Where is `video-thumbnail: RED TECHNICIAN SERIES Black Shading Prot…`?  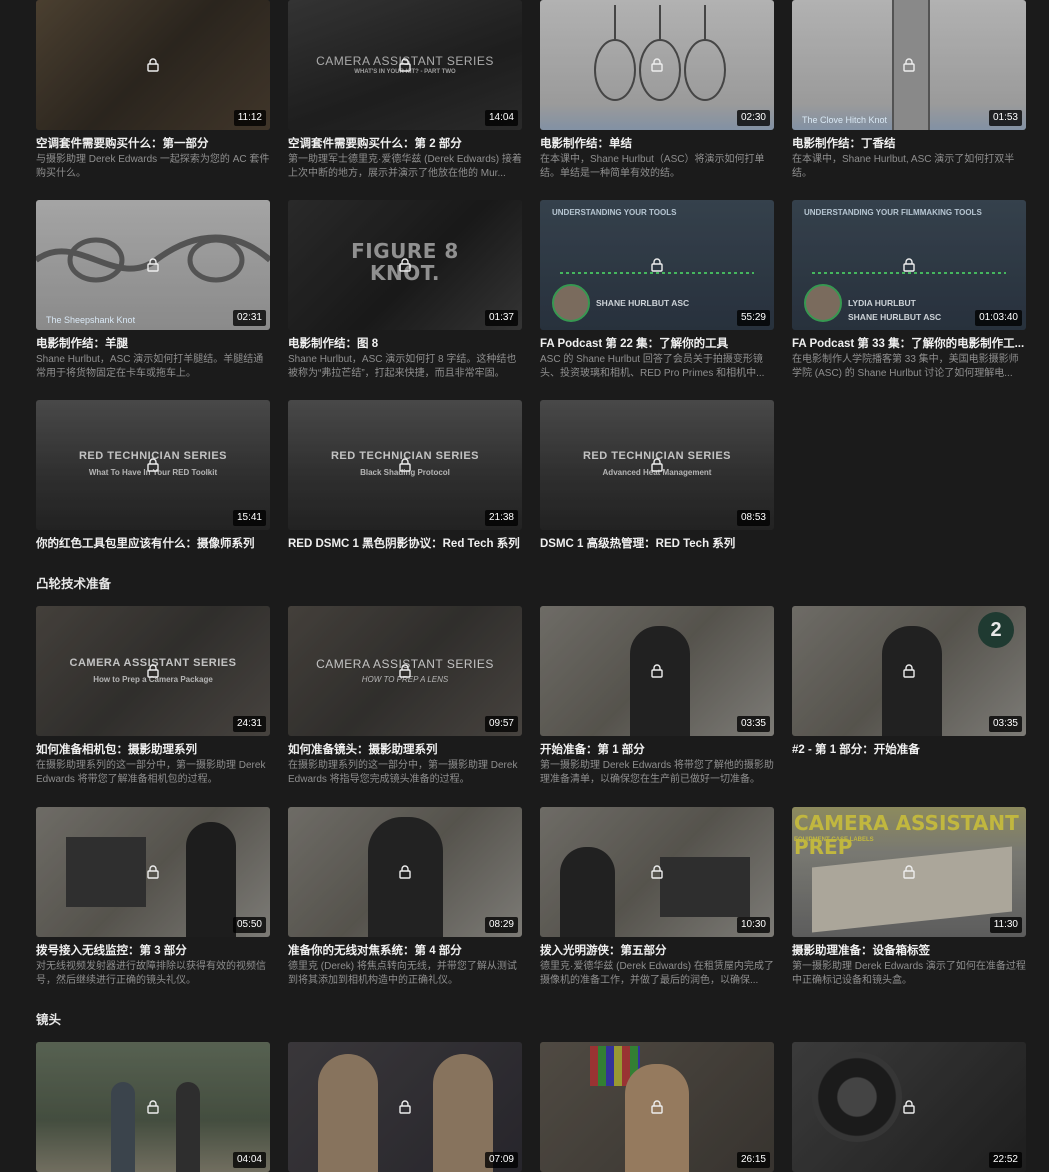
video-thumbnail: RED TECHNICIAN SERIES Black Shading Prot… is located at coordinates (405, 465).